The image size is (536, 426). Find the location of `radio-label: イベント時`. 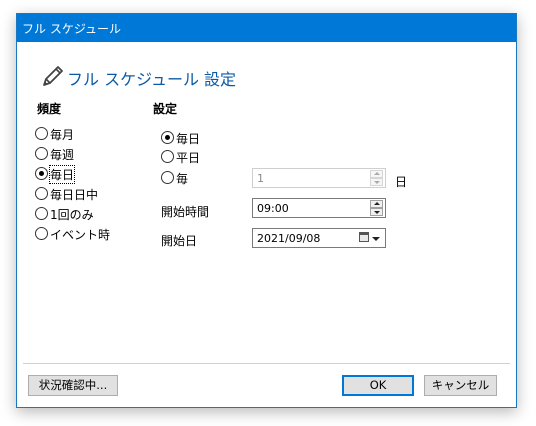

radio-label: イベント時 is located at coordinates (80, 235).